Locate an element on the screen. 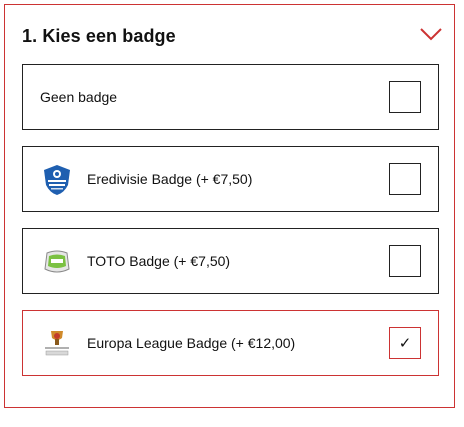  option-label: TOTO Badge (+ €7,50) is located at coordinates (159, 261).